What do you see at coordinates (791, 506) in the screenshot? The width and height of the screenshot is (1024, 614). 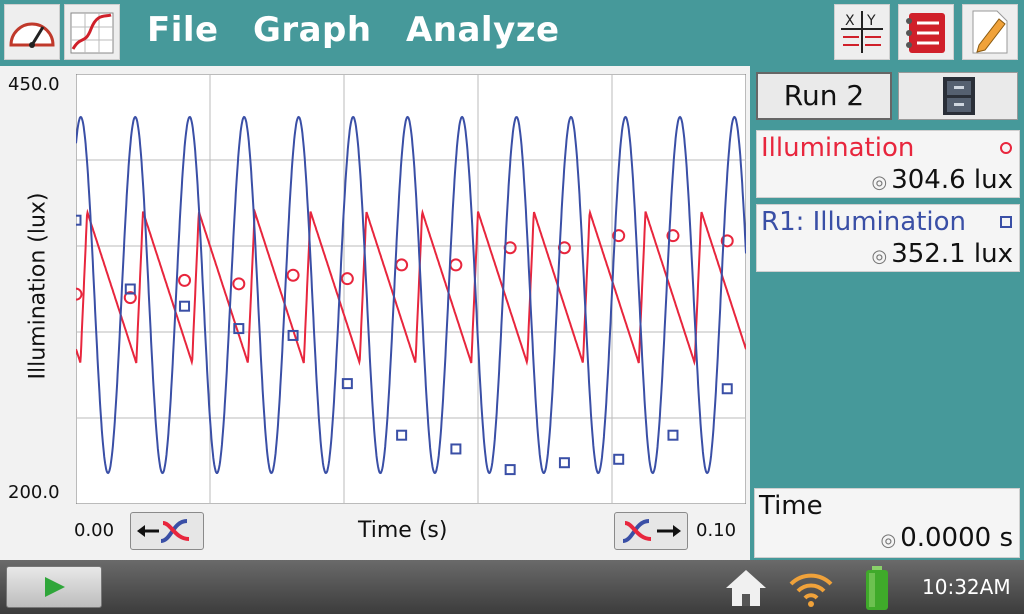 I see `meter-time-name: Time` at bounding box center [791, 506].